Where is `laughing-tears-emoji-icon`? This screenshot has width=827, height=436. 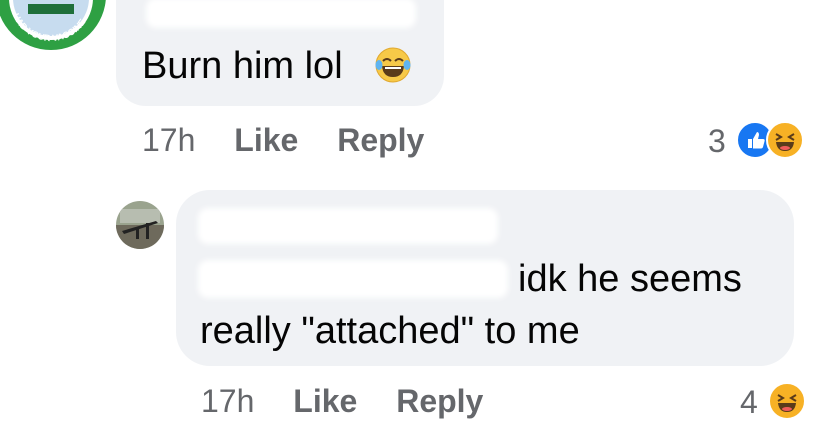
laughing-tears-emoji-icon is located at coordinates (393, 67).